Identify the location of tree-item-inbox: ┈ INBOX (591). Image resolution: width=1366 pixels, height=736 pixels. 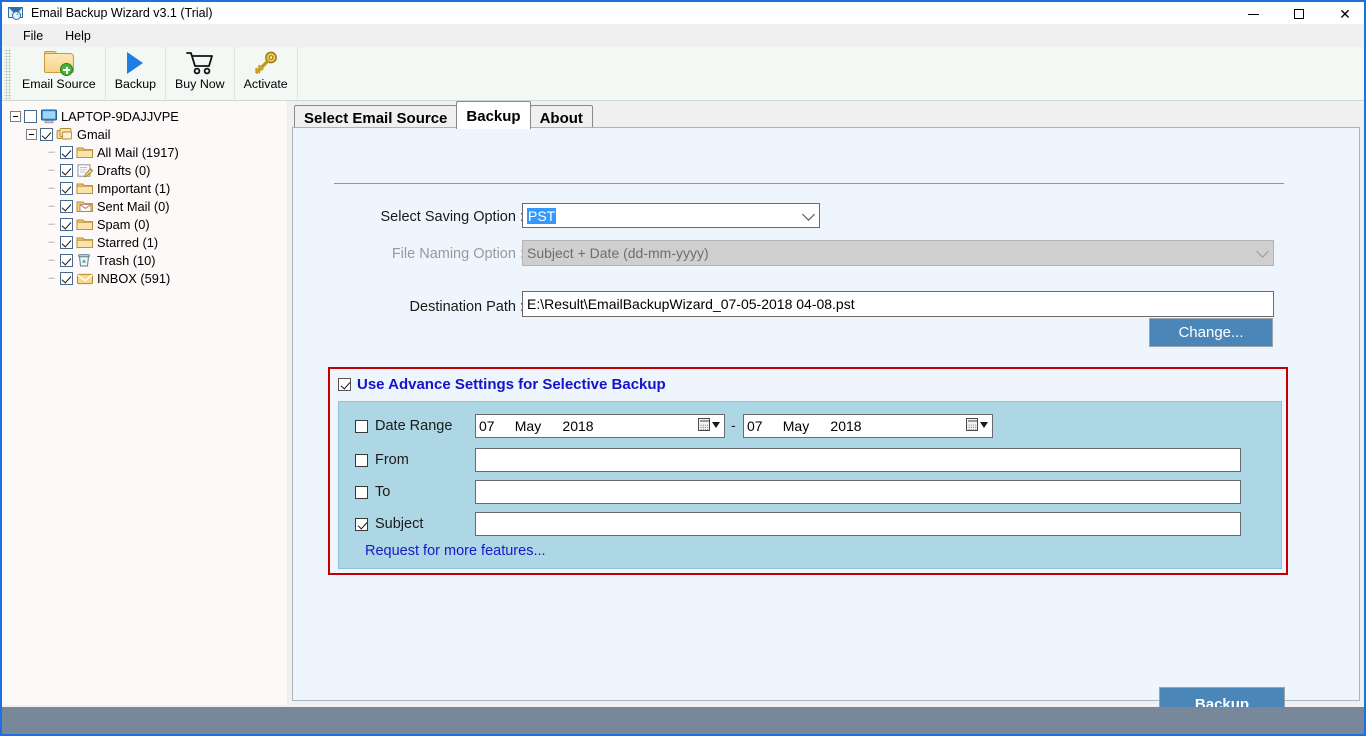
(147, 278).